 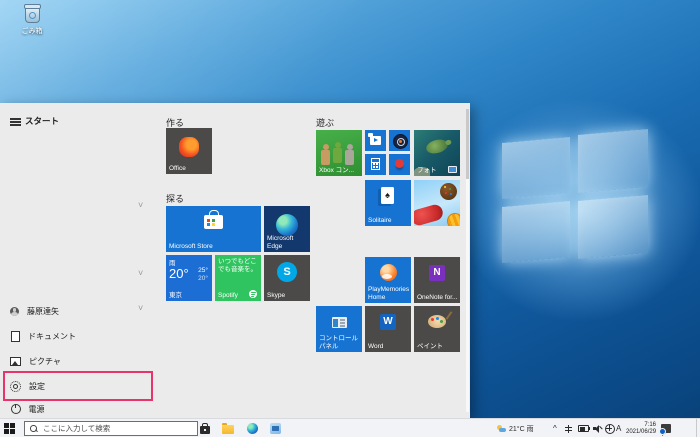 I want to click on tray-usb-button, so click(x=568, y=428).